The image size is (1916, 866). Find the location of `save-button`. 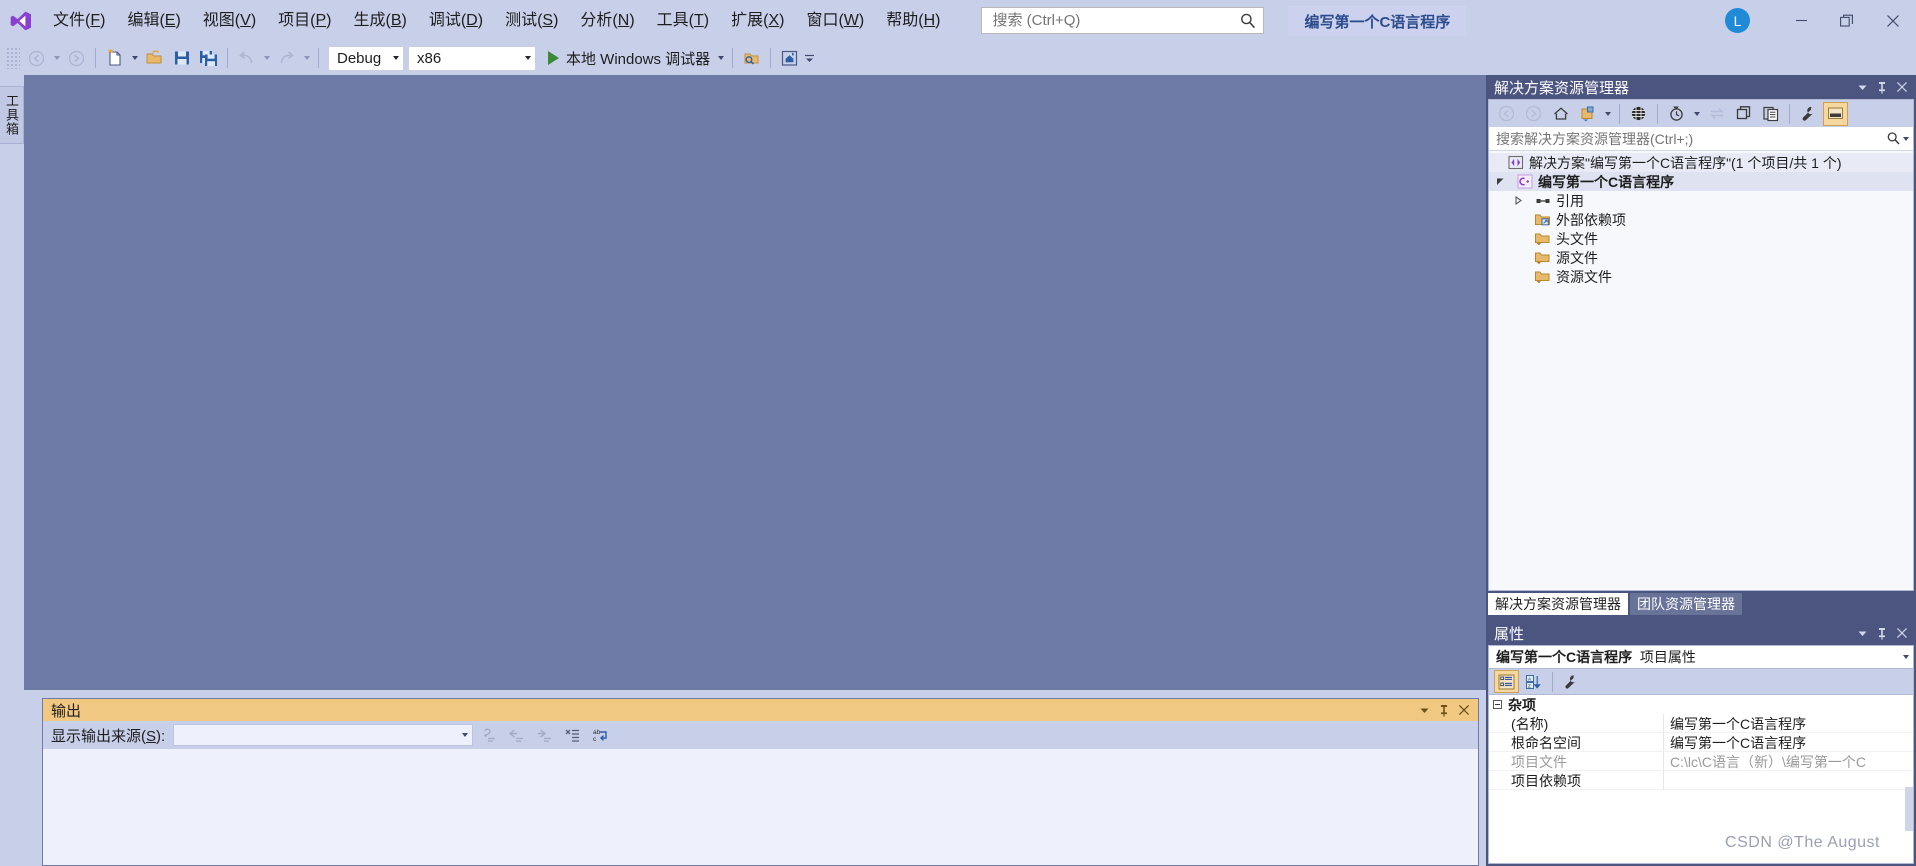

save-button is located at coordinates (181, 58).